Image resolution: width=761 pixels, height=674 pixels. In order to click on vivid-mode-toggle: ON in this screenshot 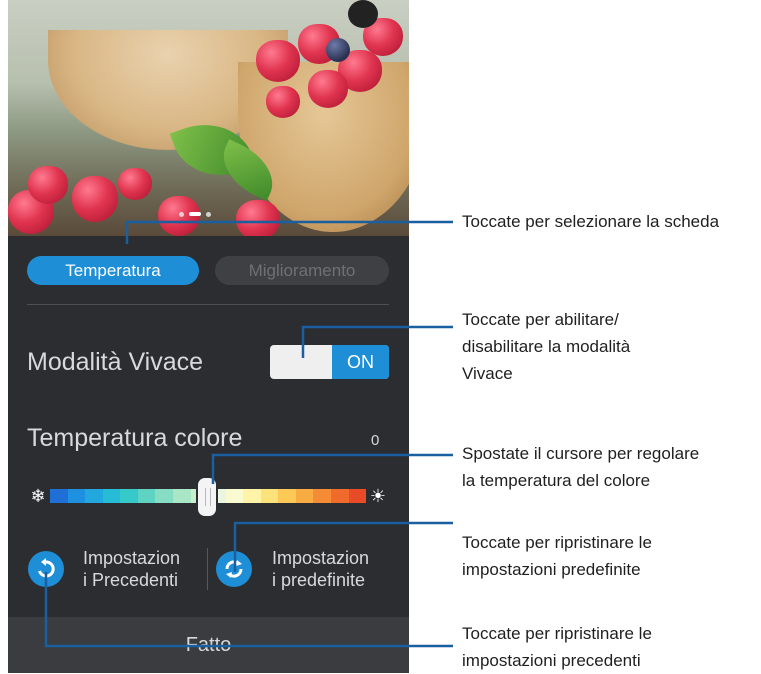, I will do `click(329, 362)`.